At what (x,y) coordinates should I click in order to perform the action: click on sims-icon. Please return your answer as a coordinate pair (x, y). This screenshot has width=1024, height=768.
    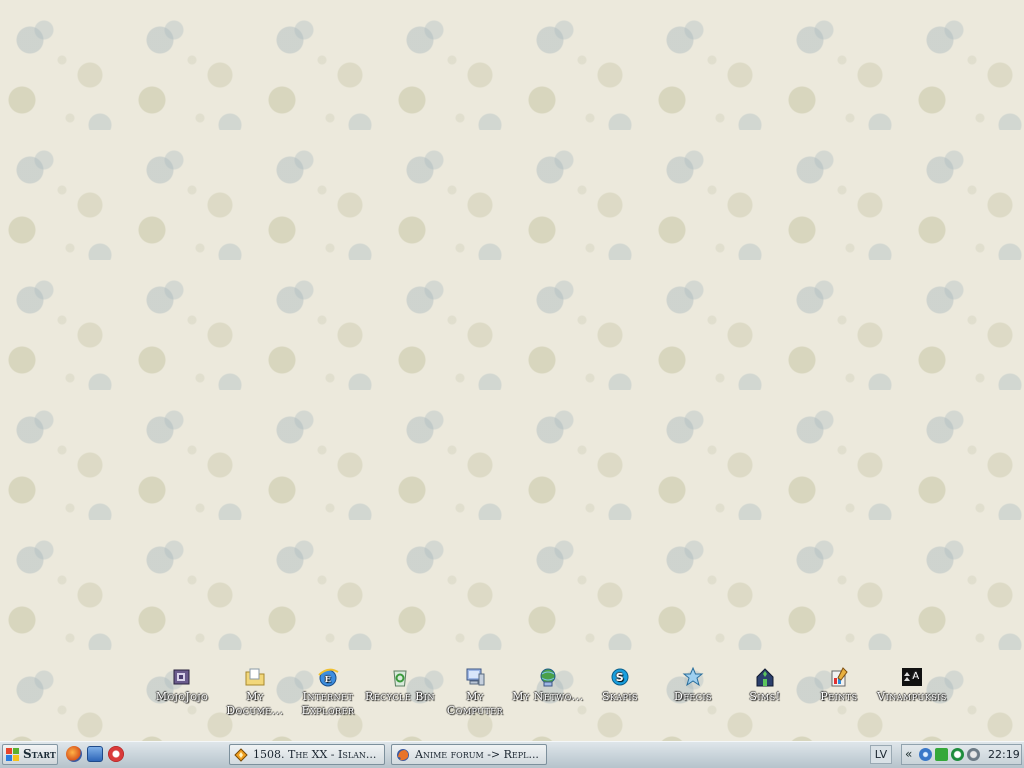
    Looking at the image, I should click on (765, 677).